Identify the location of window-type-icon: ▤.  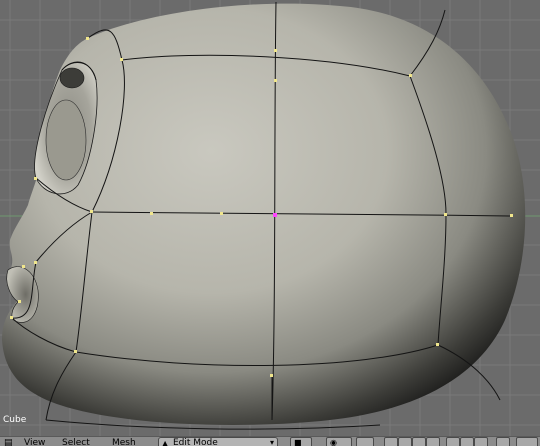
(8, 442).